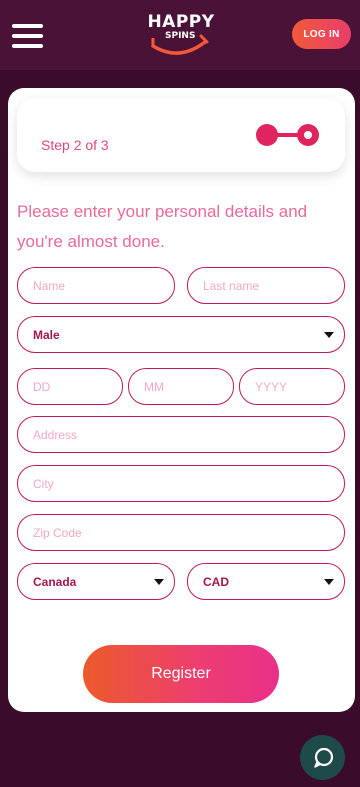 The image size is (360, 787). I want to click on city-input: City, so click(181, 483).